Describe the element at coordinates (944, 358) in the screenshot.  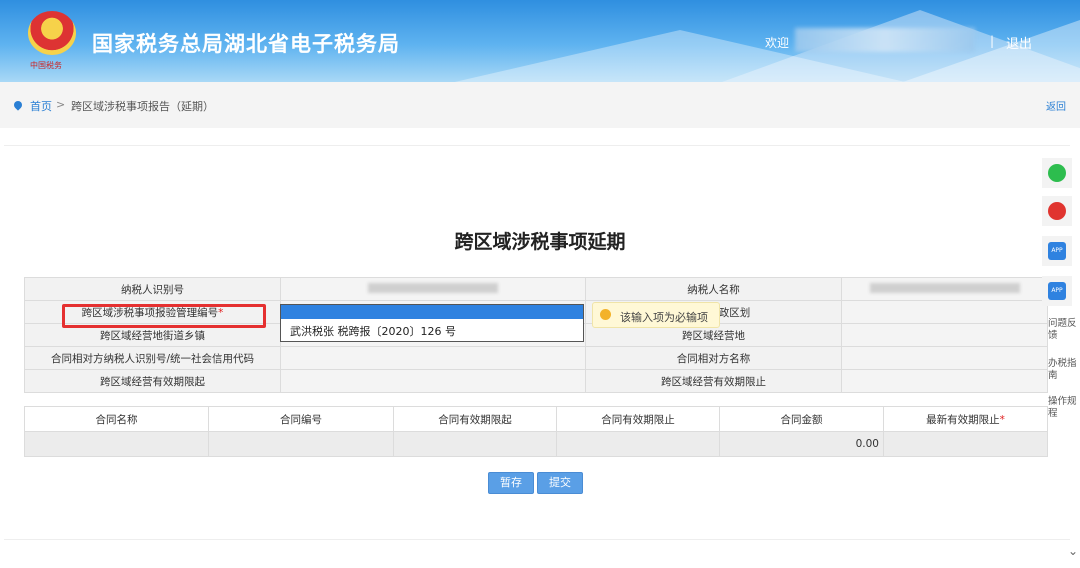
I see `counterparty-name-value` at that location.